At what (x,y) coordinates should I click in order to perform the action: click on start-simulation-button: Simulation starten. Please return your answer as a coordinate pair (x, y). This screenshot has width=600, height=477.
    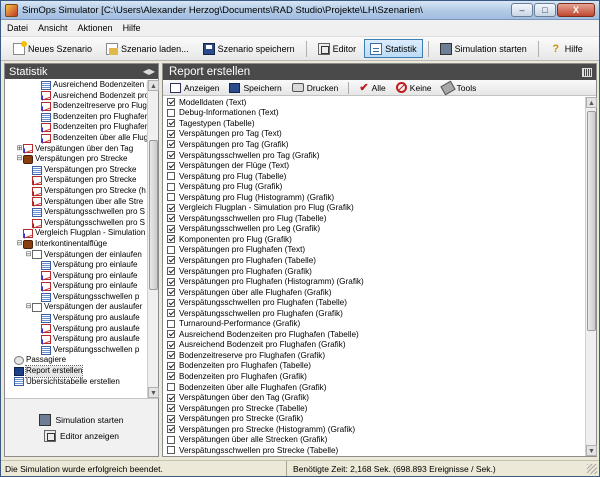
    Looking at the image, I should click on (483, 48).